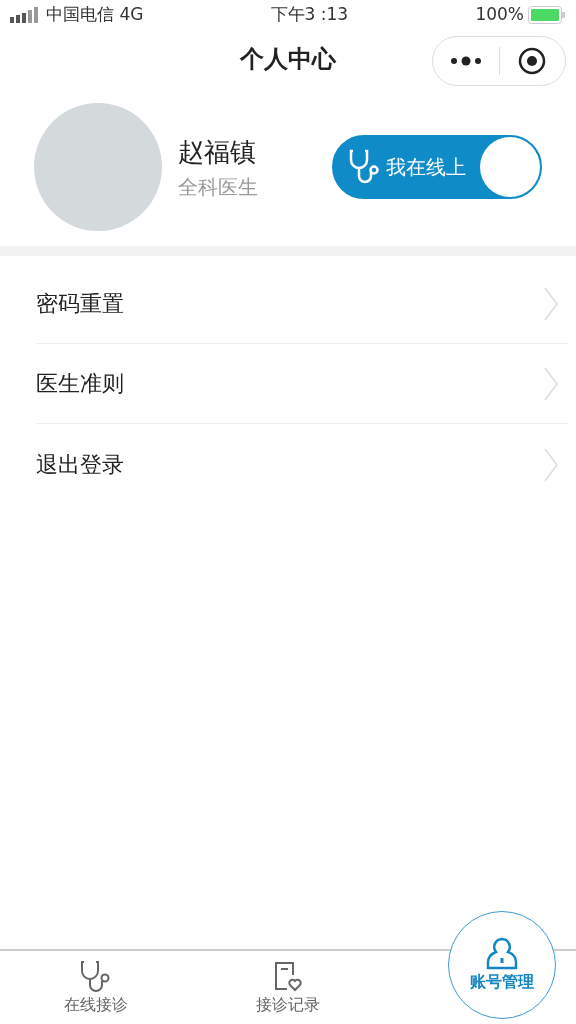  I want to click on page-title: 个人中心, so click(288, 59).